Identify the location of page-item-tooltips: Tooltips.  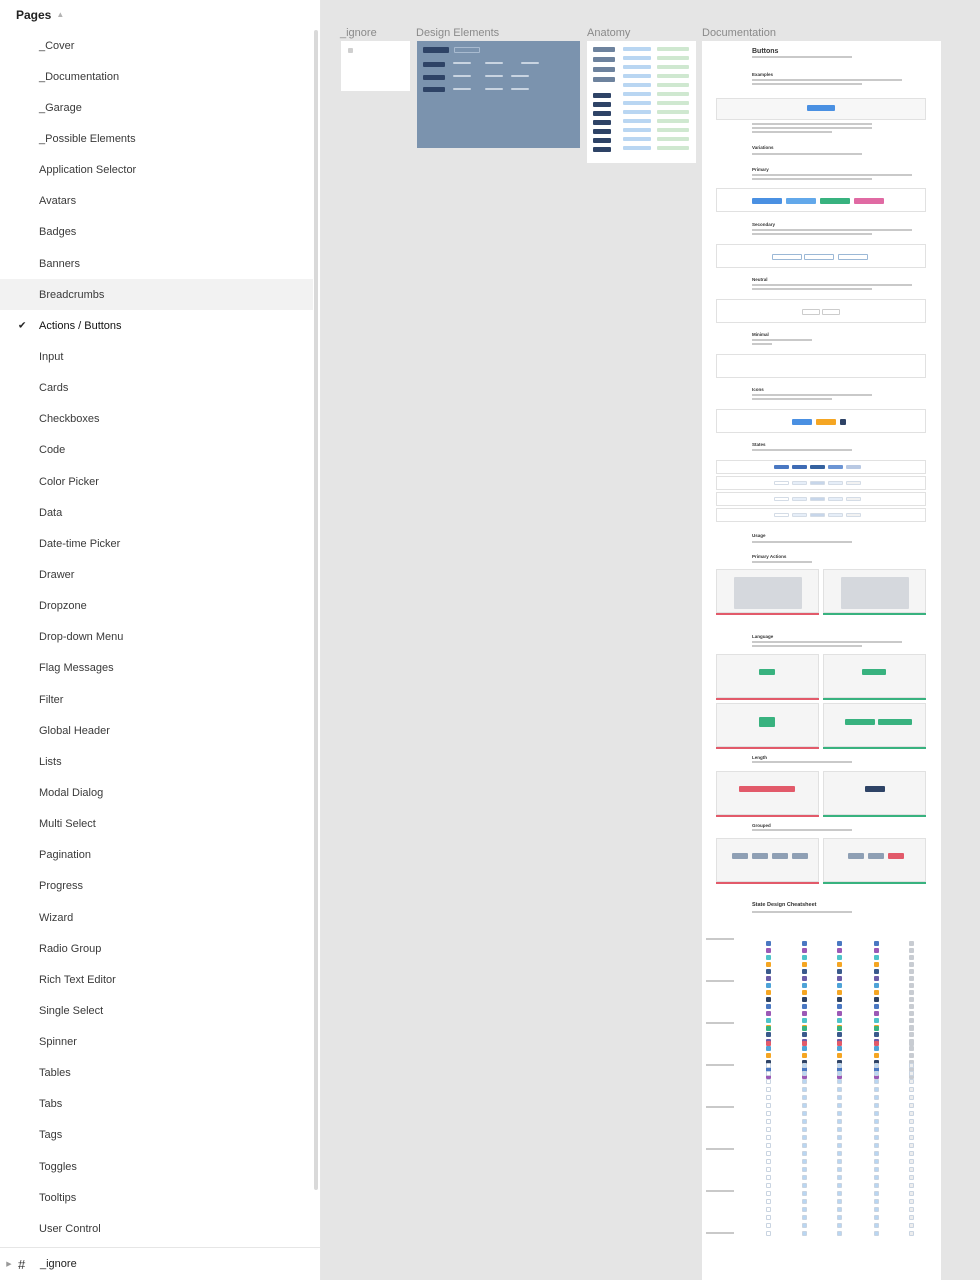
(156, 1197).